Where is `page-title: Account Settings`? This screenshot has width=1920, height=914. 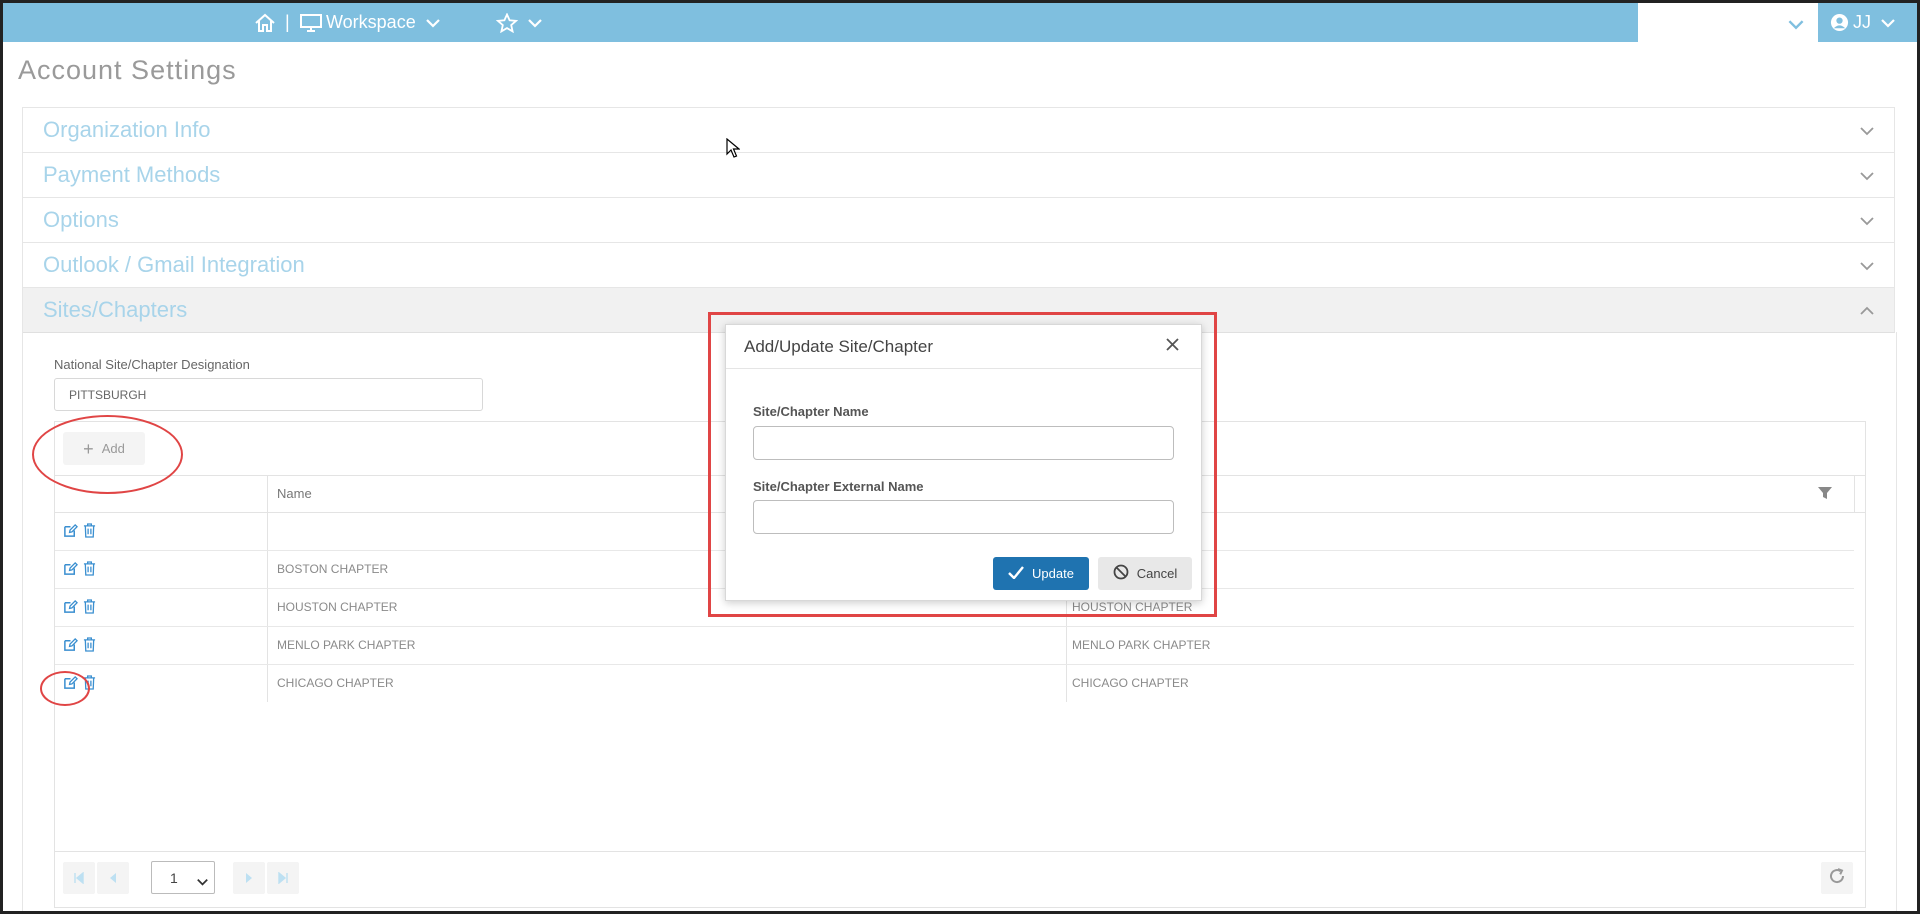 page-title: Account Settings is located at coordinates (127, 70).